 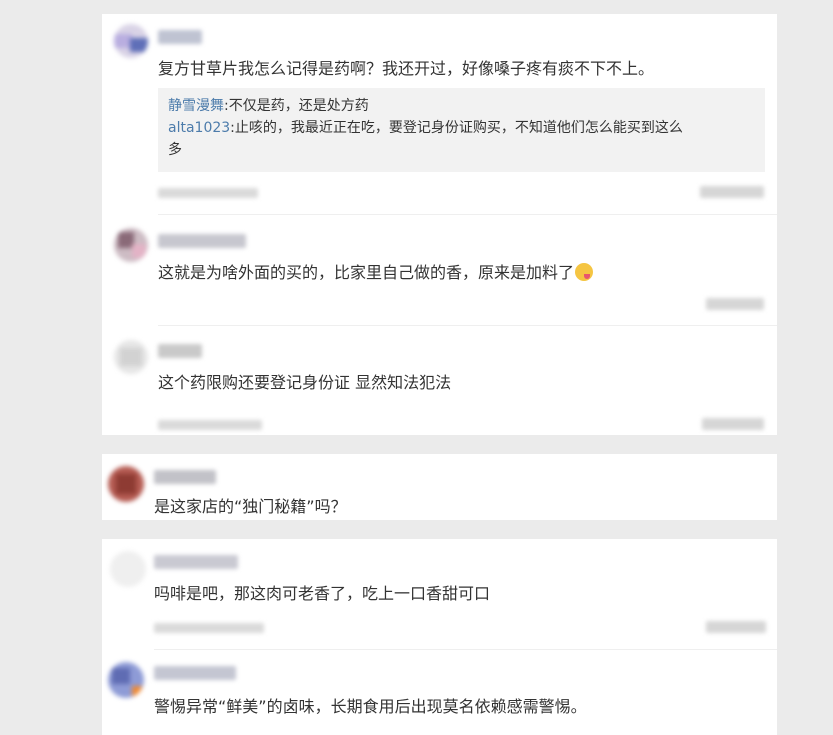 What do you see at coordinates (376, 273) in the screenshot?
I see `comment-text: 这就是为啥外面的买的，比家里自己做的香，原来是加料了` at bounding box center [376, 273].